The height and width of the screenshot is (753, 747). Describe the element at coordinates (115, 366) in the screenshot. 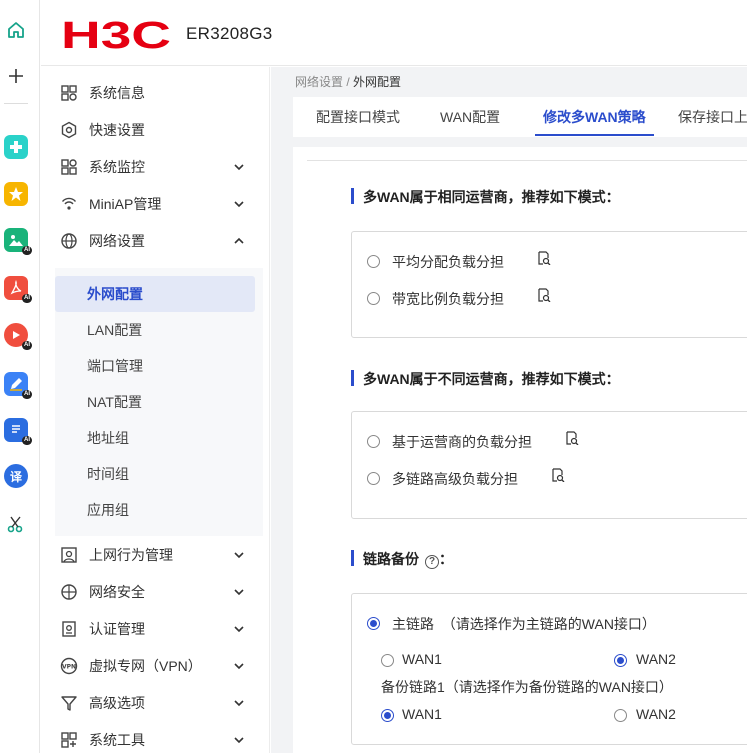

I see `submenu-item-label: 端口管理` at that location.